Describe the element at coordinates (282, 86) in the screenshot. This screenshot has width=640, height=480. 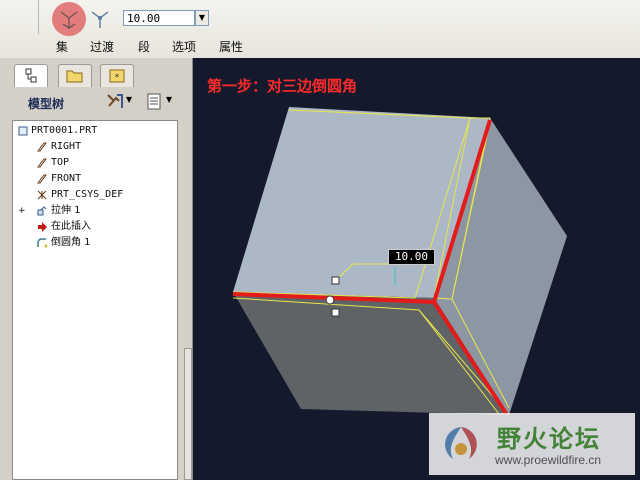
I see `step-caption: 第一步：对三边倒圆角` at that location.